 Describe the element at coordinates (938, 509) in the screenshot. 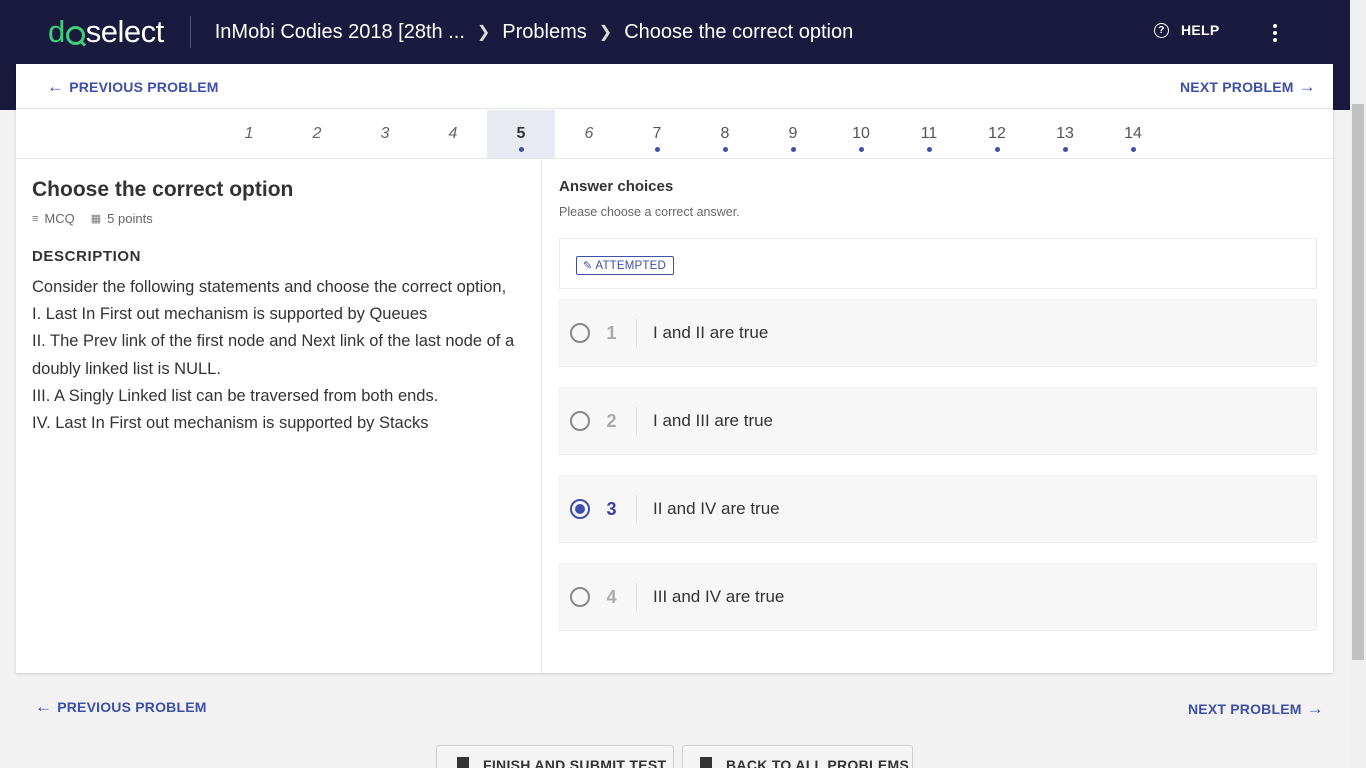

I see `answer-choice-3: 3 II and IV are true` at that location.